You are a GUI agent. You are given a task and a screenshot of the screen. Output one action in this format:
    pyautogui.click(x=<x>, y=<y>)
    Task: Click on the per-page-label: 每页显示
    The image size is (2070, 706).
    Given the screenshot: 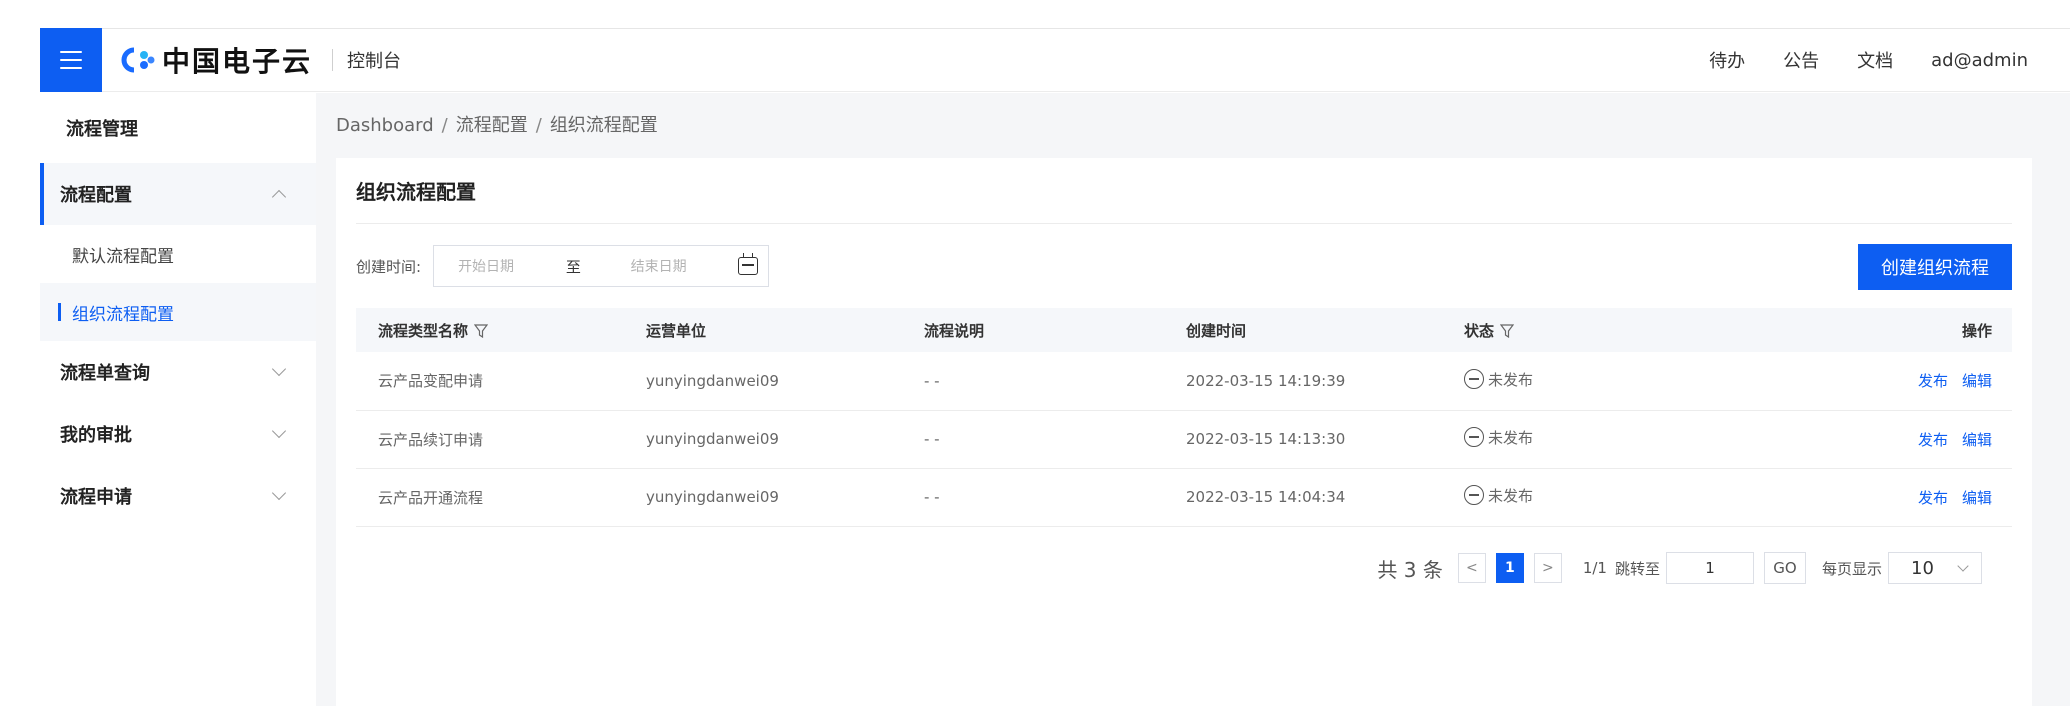 What is the action you would take?
    pyautogui.click(x=1851, y=568)
    